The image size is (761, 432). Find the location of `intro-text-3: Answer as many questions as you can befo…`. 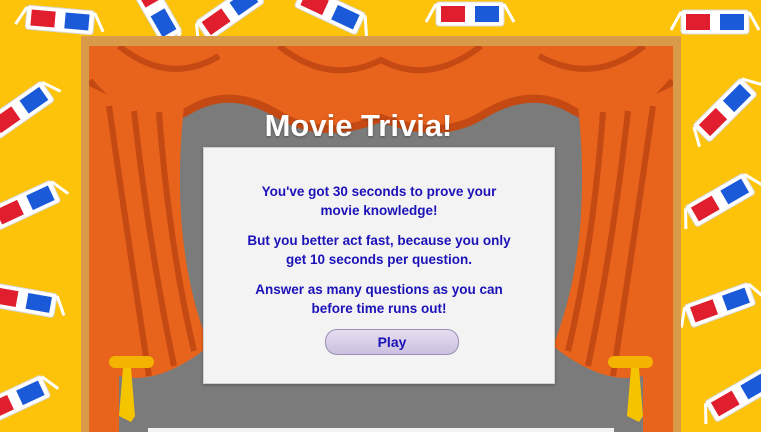

intro-text-3: Answer as many questions as you can befo… is located at coordinates (379, 299).